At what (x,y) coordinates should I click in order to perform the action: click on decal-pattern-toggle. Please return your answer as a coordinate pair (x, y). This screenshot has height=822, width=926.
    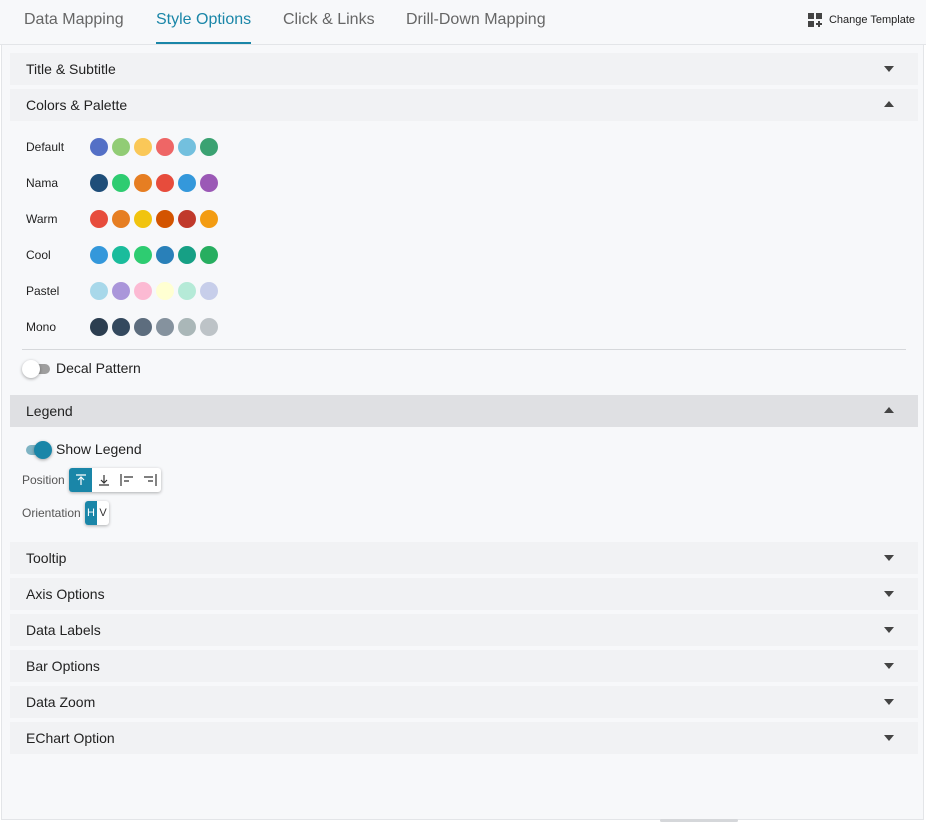
    Looking at the image, I should click on (36, 369).